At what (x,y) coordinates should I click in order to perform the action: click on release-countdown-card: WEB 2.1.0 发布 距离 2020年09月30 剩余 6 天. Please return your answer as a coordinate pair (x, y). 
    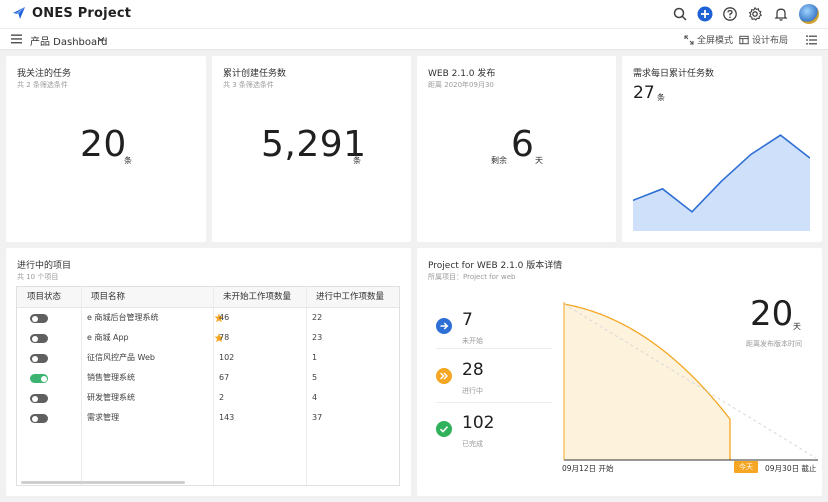
    Looking at the image, I should click on (516, 149).